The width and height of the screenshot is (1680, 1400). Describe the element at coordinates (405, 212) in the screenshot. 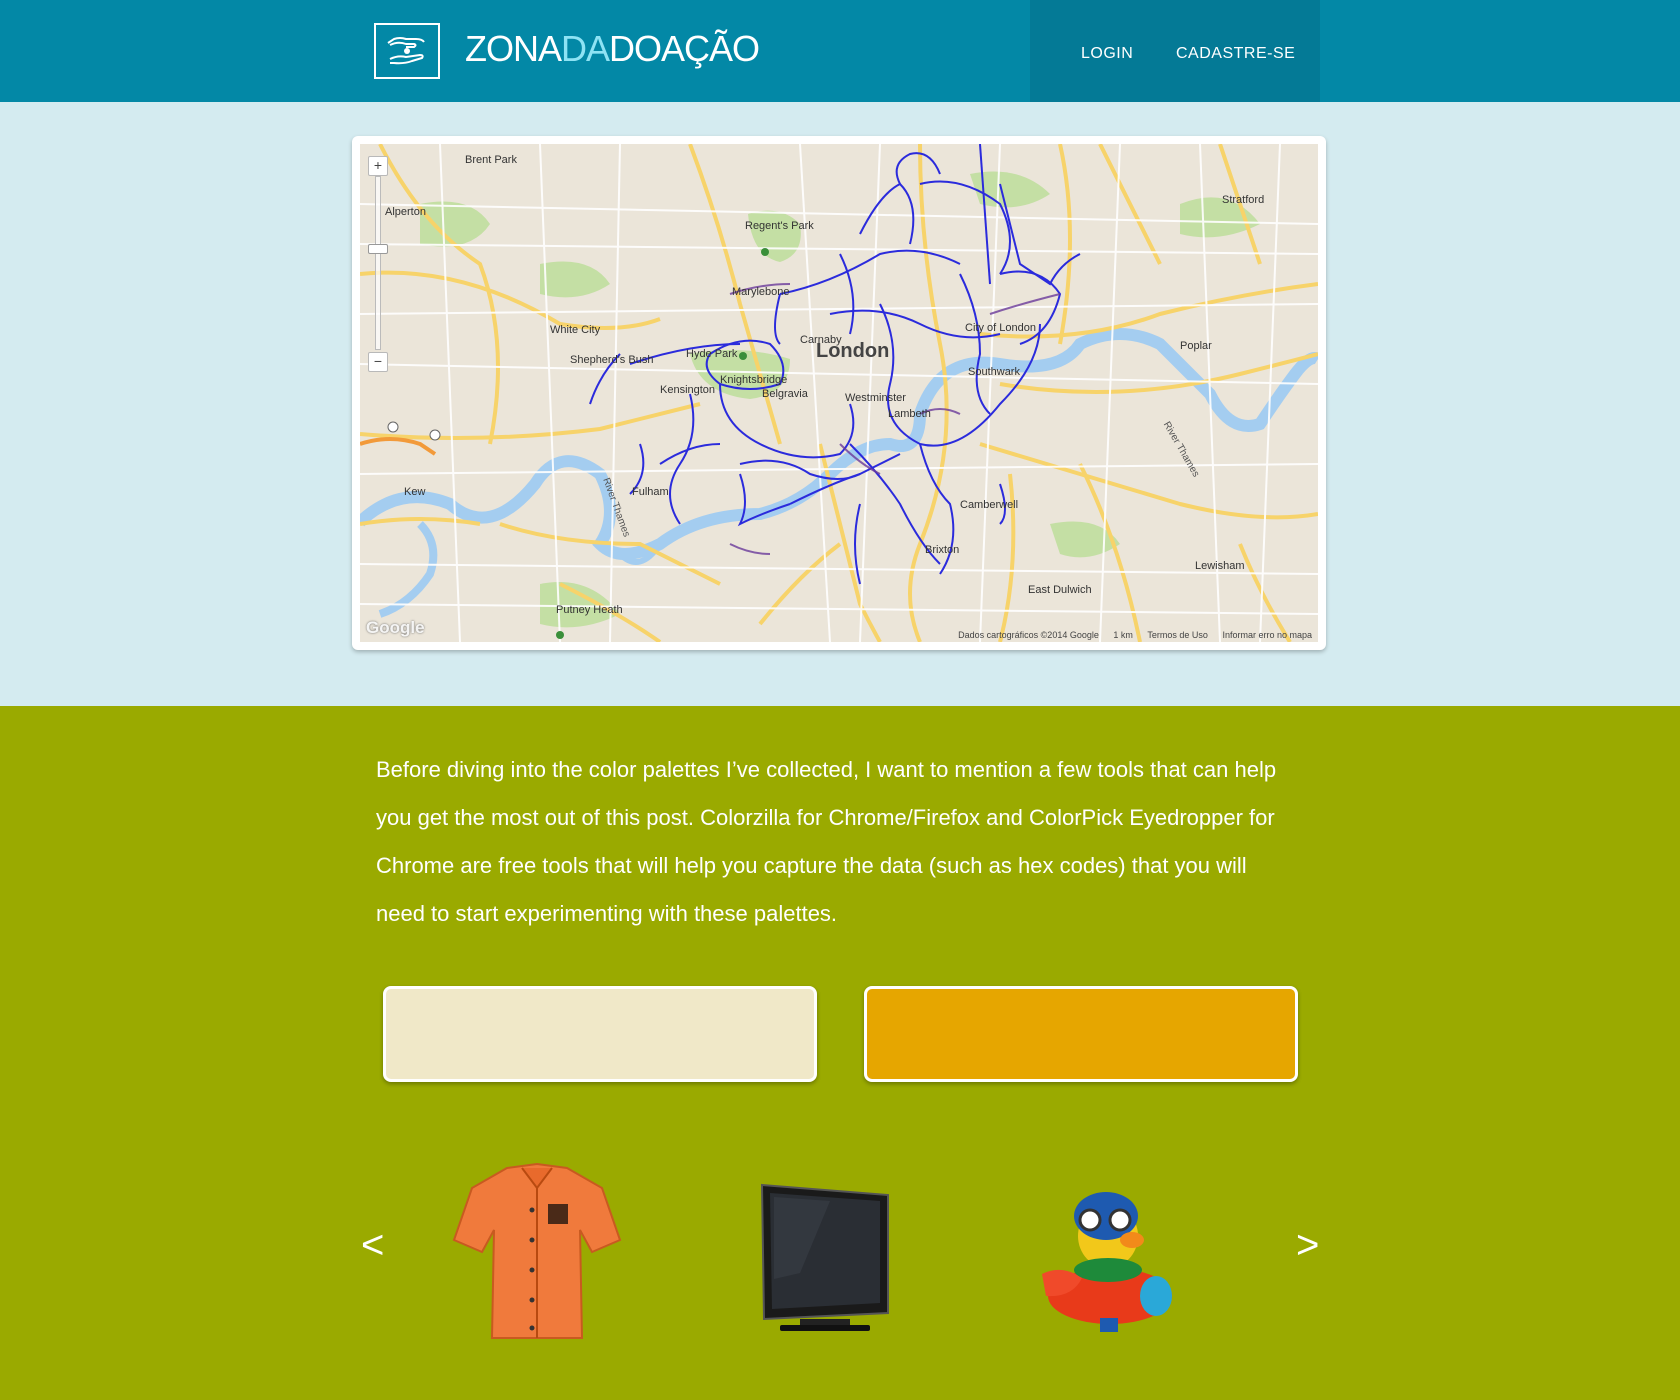

I see `map-place: Alperton` at that location.